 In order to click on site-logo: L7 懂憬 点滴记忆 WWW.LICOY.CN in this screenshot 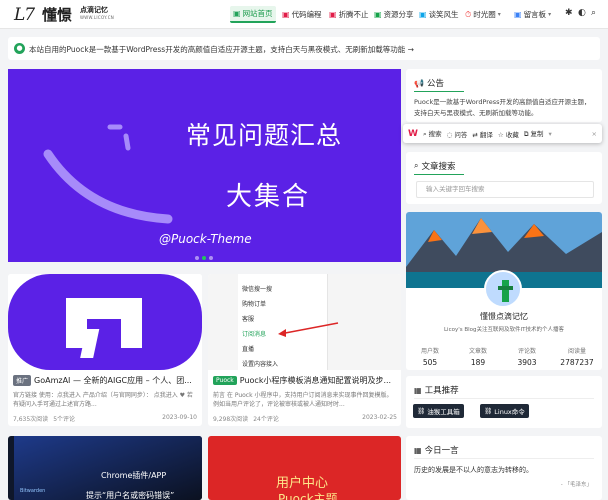, I will do `click(64, 15)`.